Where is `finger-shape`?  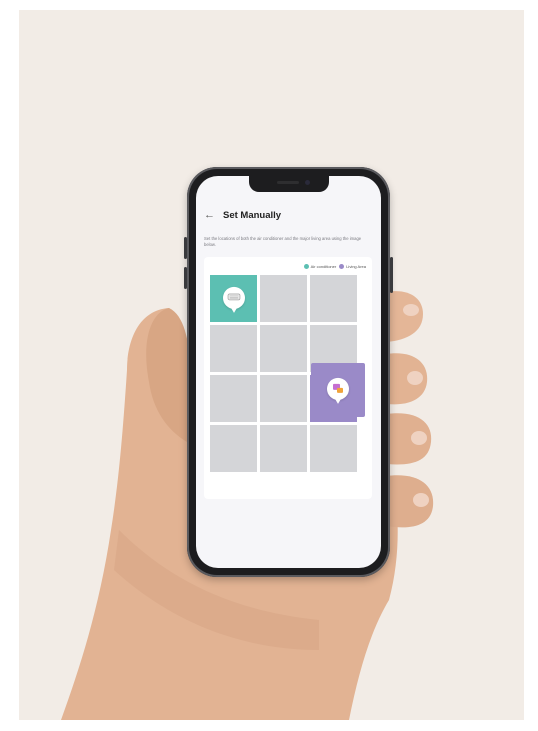 finger-shape is located at coordinates (404, 316).